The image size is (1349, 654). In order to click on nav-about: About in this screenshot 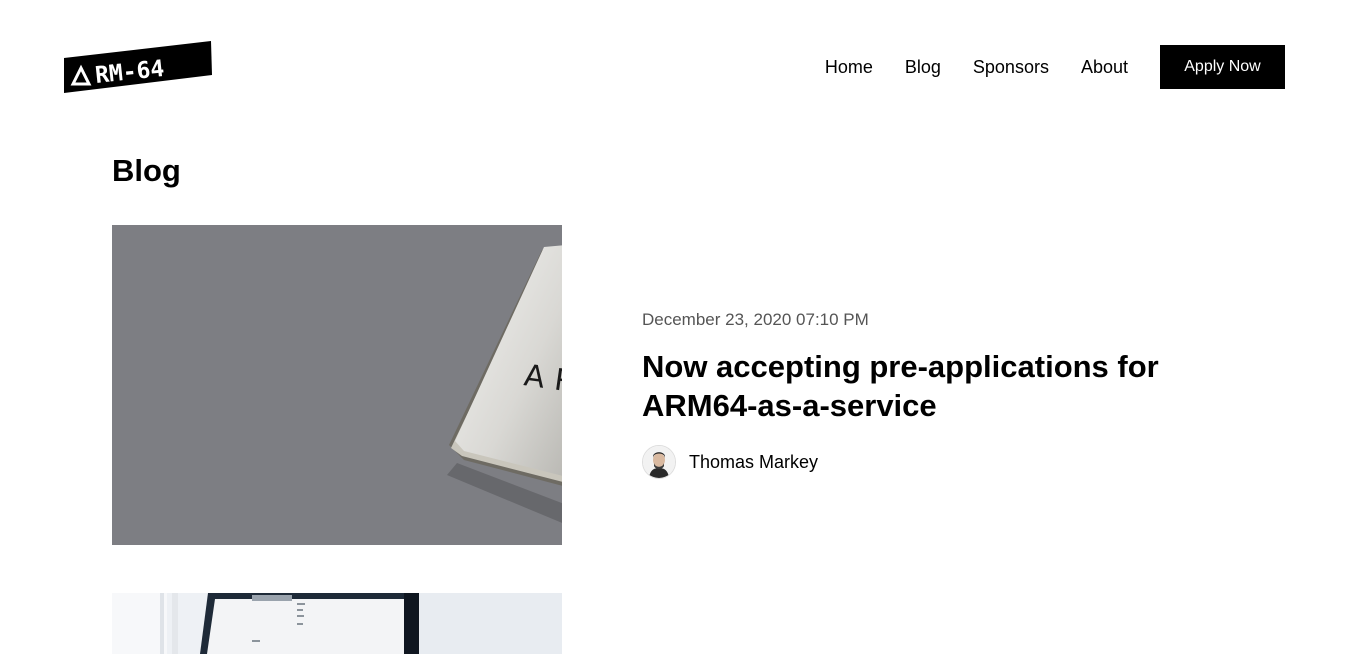, I will do `click(1104, 67)`.